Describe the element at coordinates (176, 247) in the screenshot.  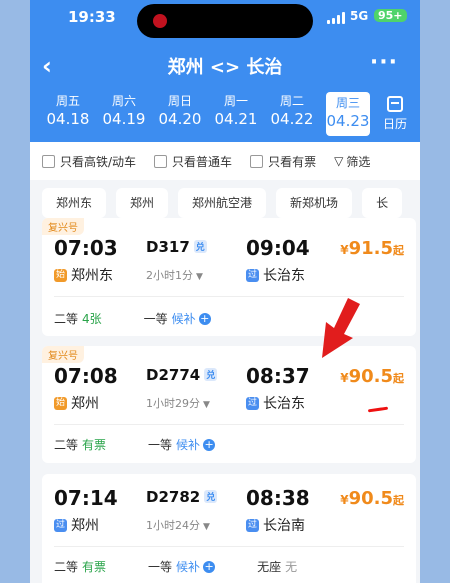
I see `train-code: D317 兑` at that location.